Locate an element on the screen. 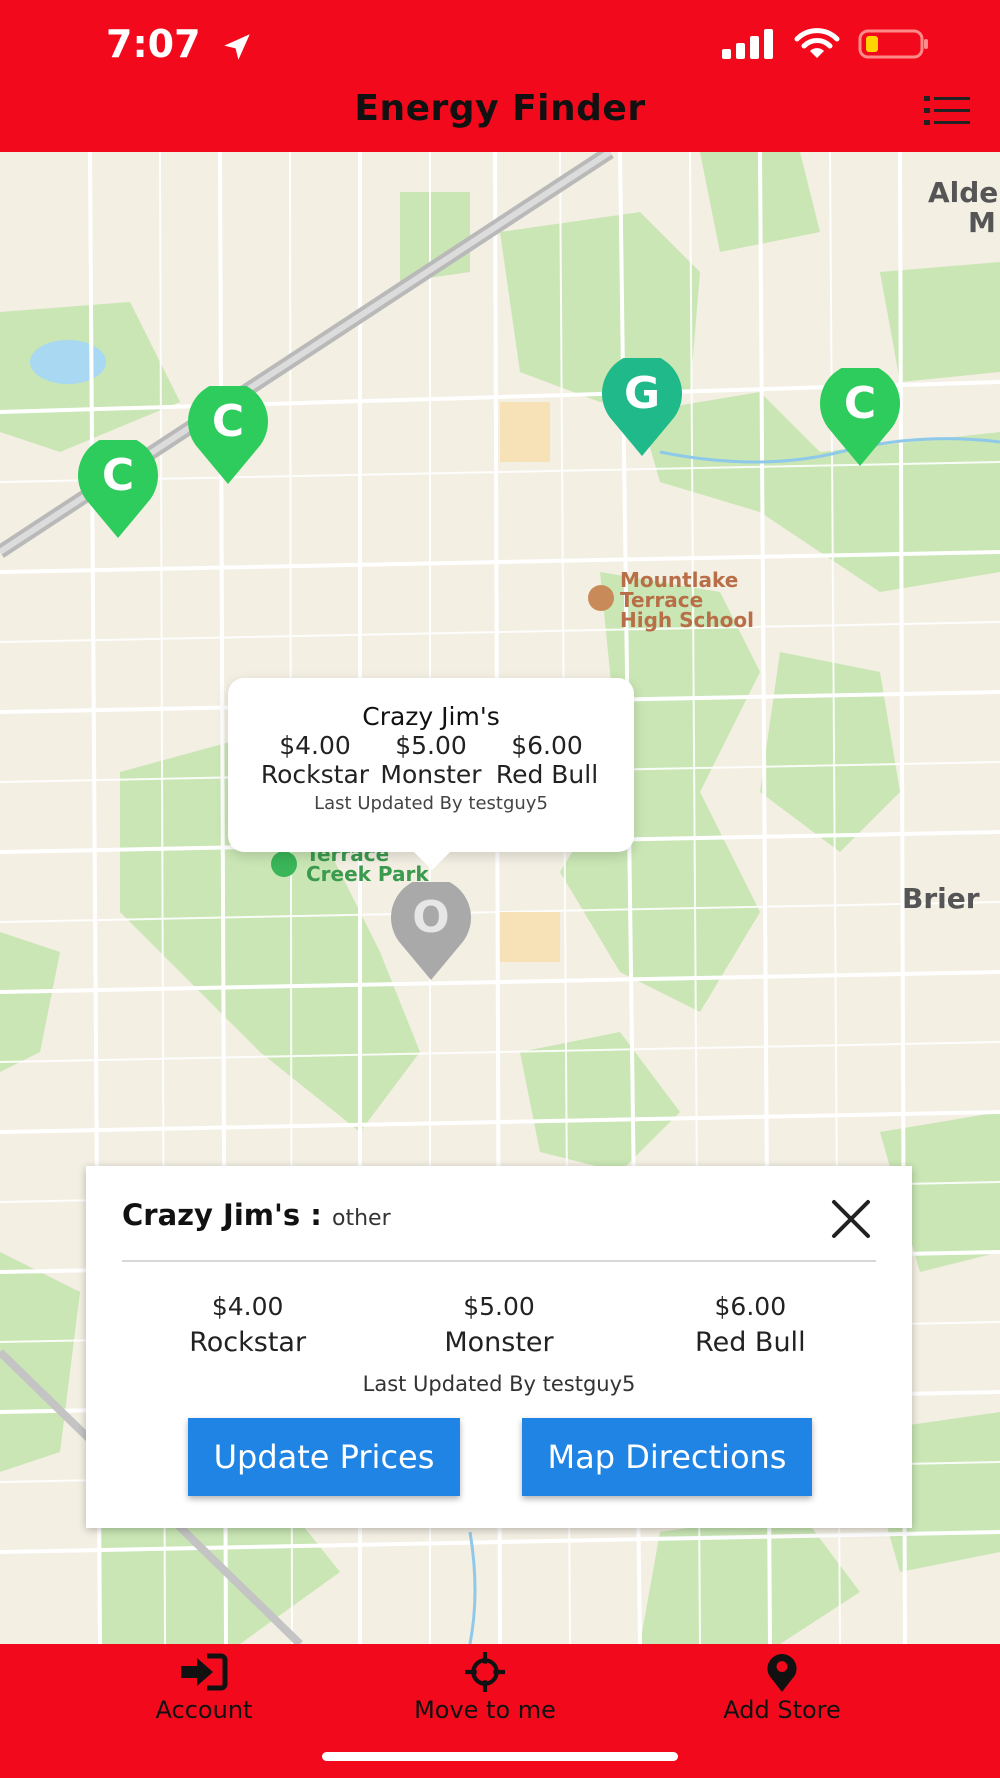 The width and height of the screenshot is (1000, 1778). drink-item: $5.00 Monster is located at coordinates (498, 1325).